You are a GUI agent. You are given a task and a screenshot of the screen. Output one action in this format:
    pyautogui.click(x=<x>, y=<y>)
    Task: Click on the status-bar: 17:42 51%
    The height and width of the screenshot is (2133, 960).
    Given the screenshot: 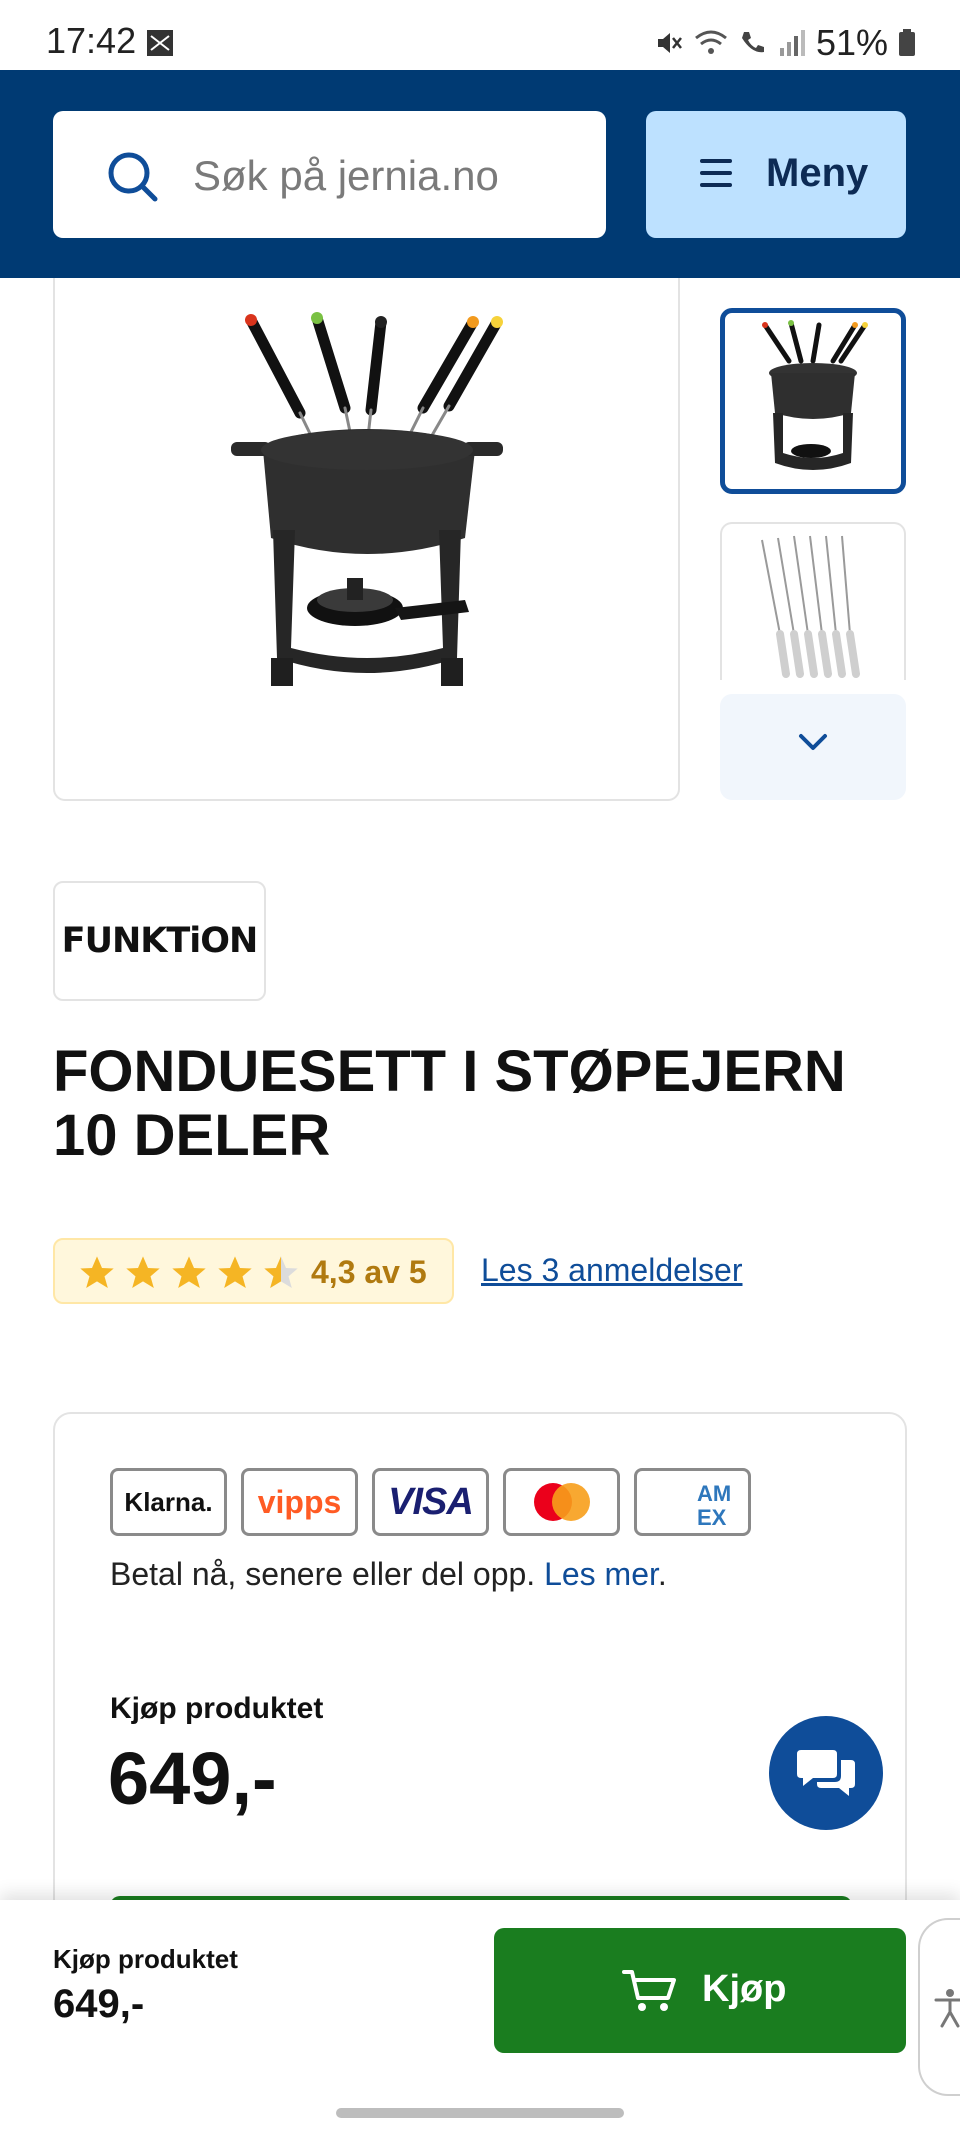 What is the action you would take?
    pyautogui.click(x=480, y=35)
    